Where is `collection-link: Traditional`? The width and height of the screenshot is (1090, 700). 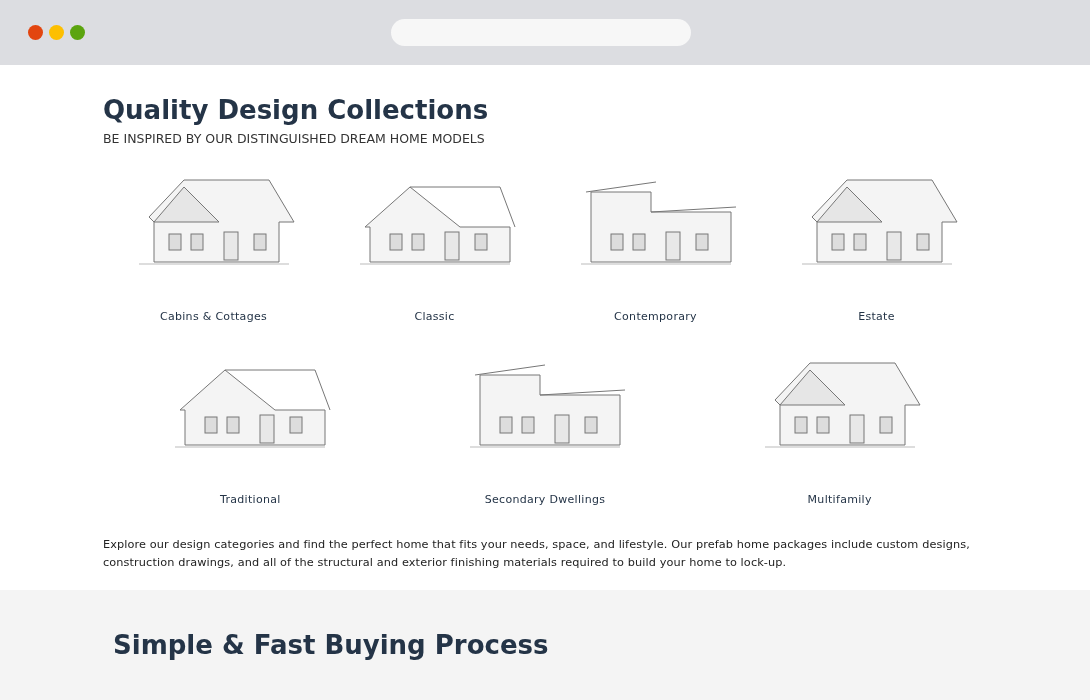
collection-link: Traditional is located at coordinates (250, 499).